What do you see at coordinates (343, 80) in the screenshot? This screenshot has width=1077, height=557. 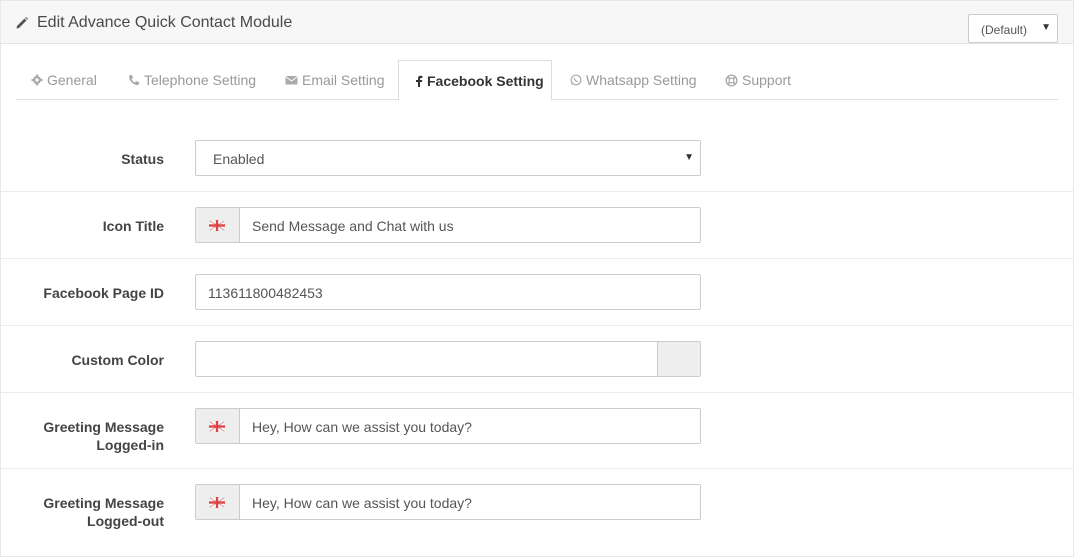 I see `tab-email-label: Email Setting` at bounding box center [343, 80].